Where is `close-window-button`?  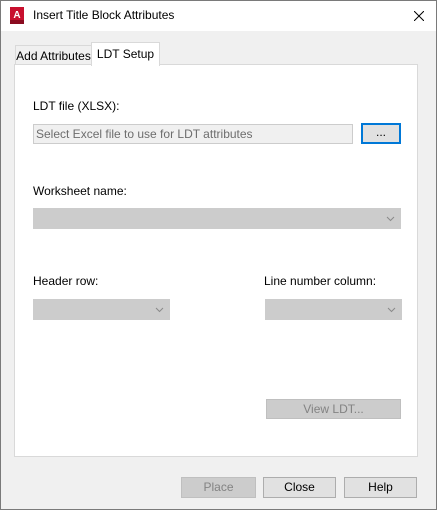 close-window-button is located at coordinates (418, 16).